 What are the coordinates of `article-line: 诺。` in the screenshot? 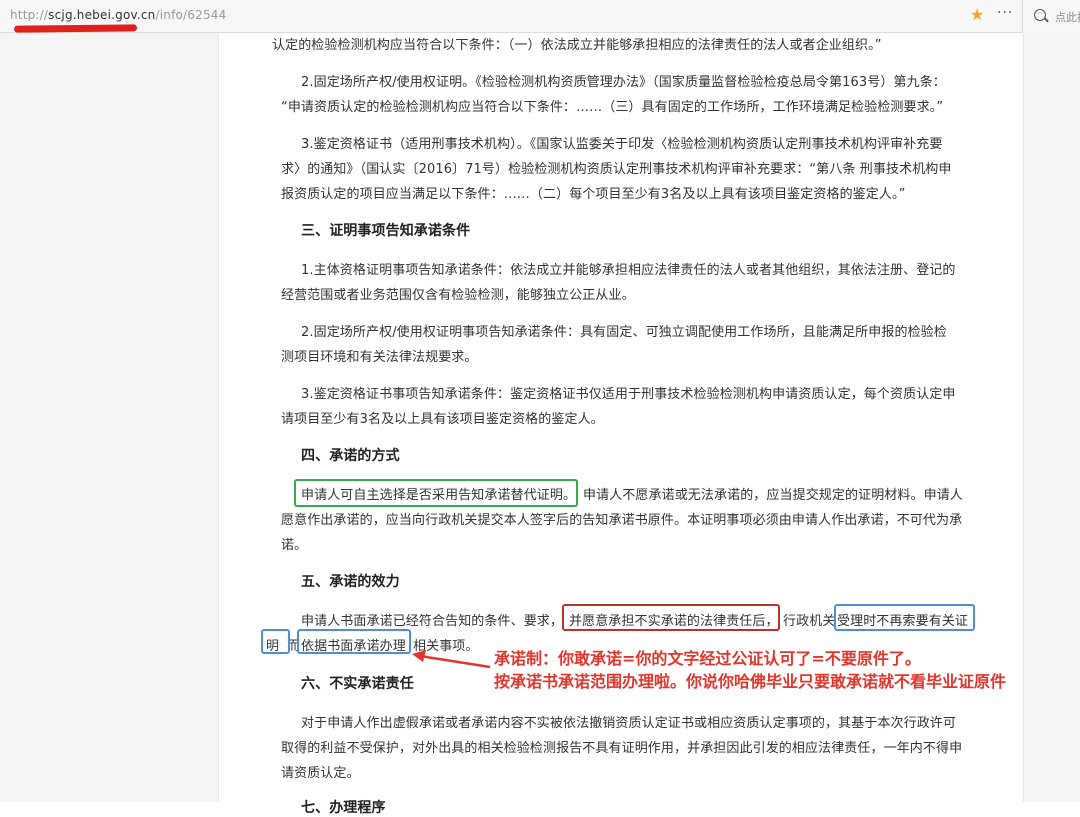 It's located at (294, 545).